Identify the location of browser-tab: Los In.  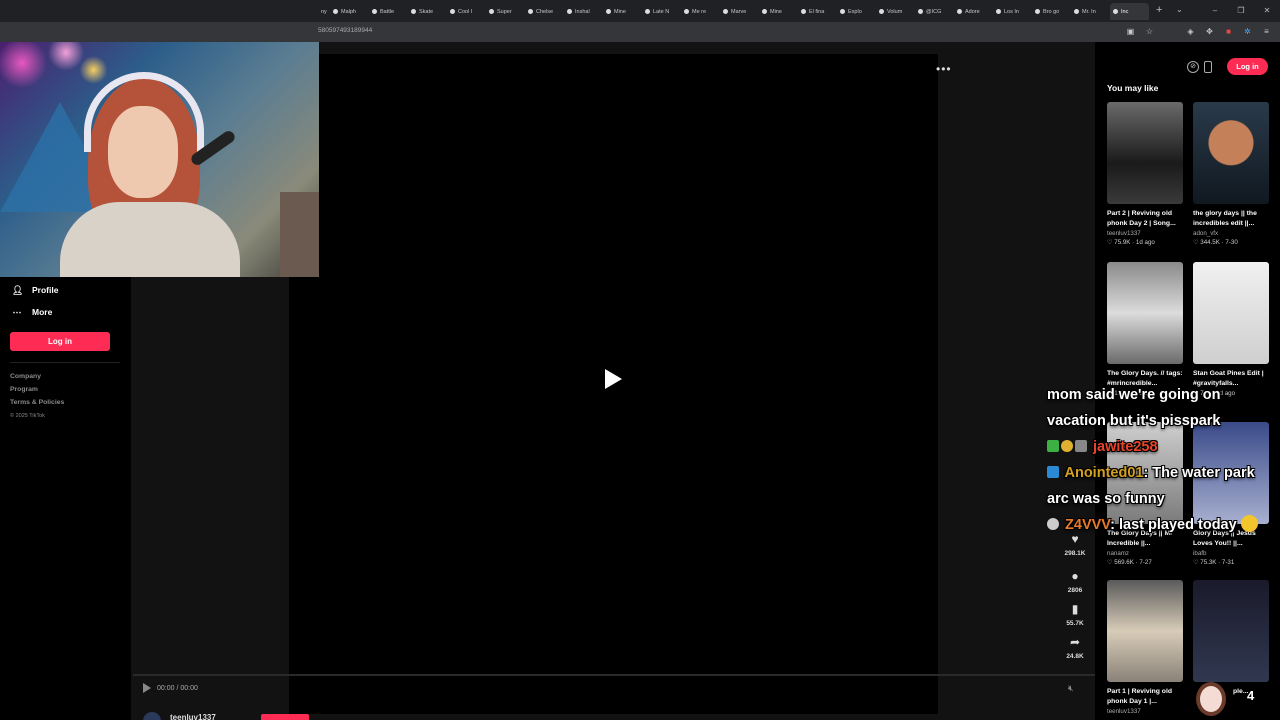
(1012, 11).